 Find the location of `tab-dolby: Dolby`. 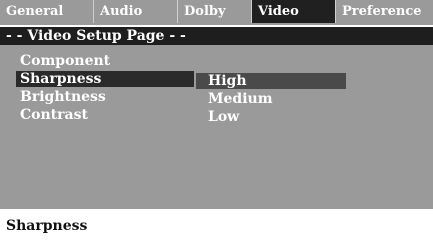

tab-dolby: Dolby is located at coordinates (215, 11).